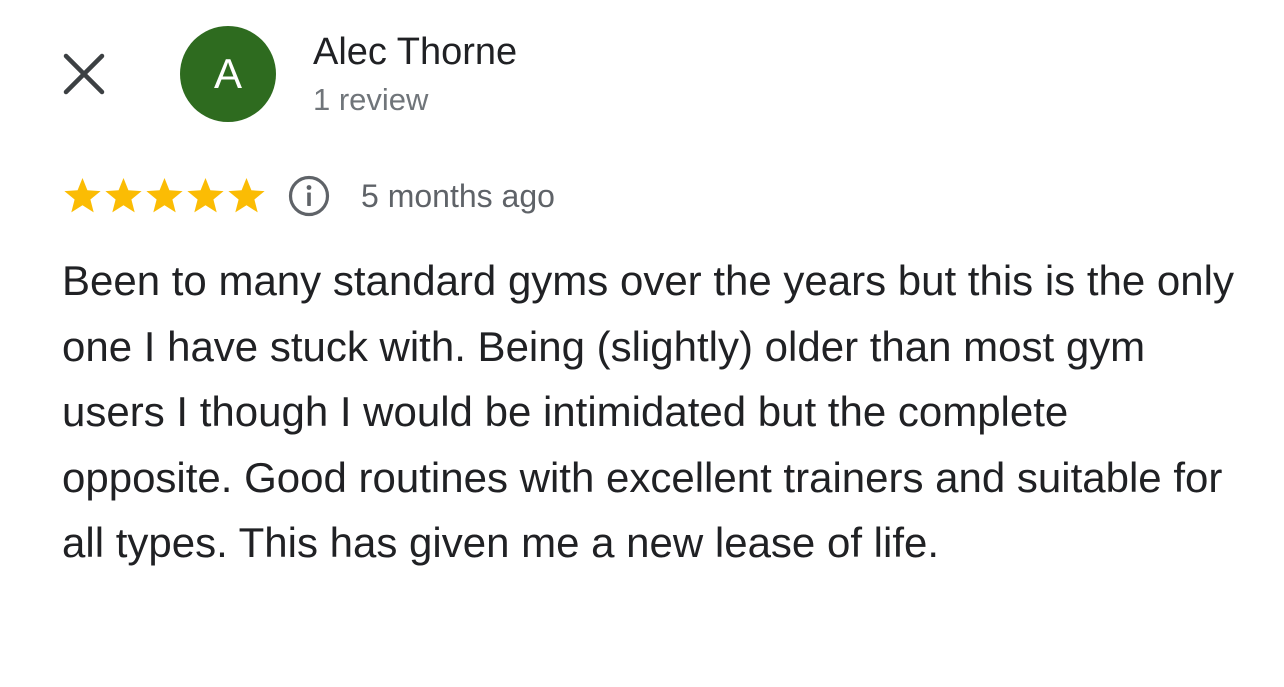  I want to click on avatar: A, so click(228, 74).